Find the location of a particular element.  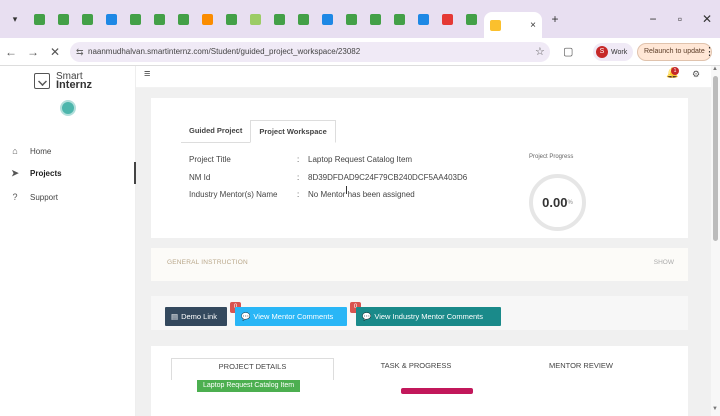

bookmark-star-icon: ☆ is located at coordinates (540, 52).